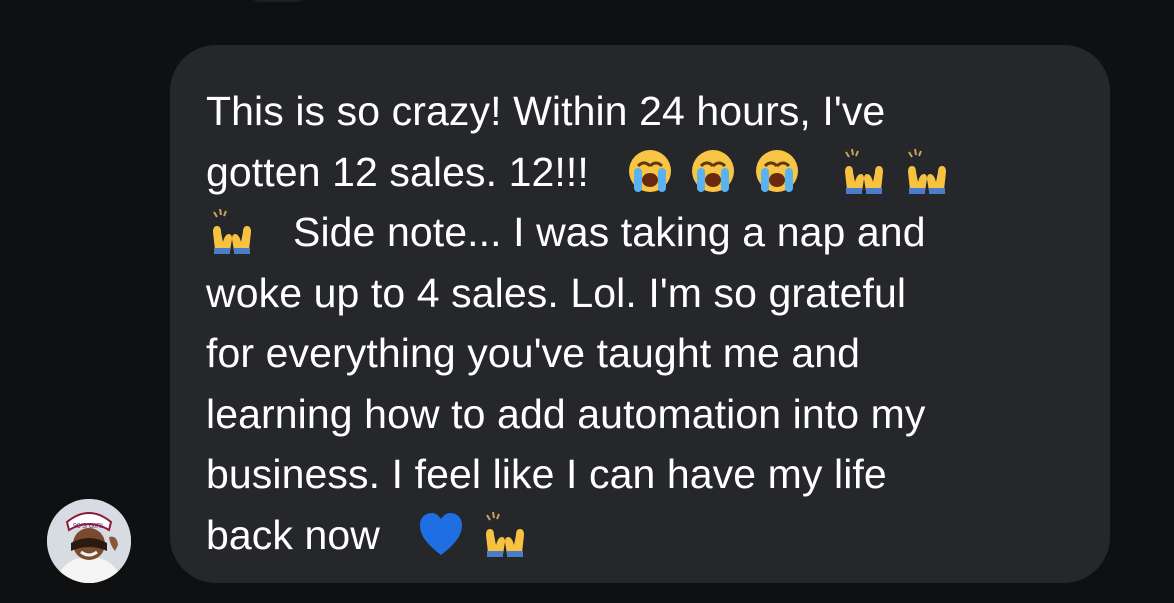  I want to click on message-line-6-text: learning how to add automation into my, so click(566, 413).